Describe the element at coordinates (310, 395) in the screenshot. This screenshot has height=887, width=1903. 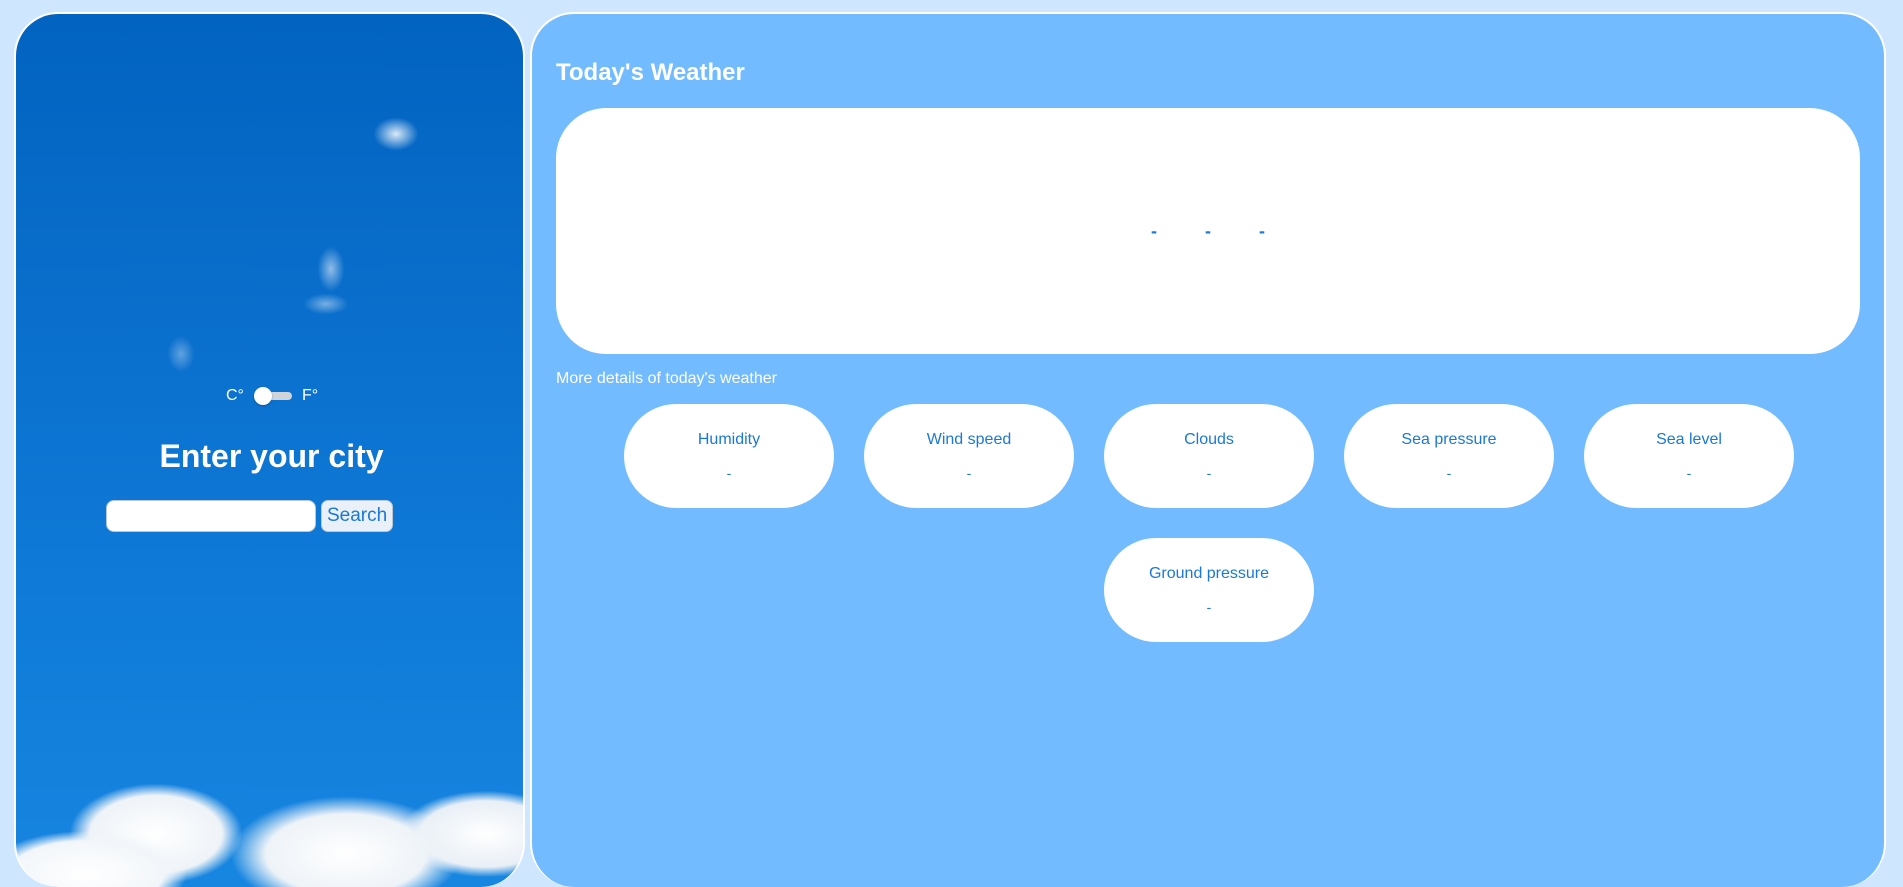
I see `fahrenheit-label: F°` at that location.